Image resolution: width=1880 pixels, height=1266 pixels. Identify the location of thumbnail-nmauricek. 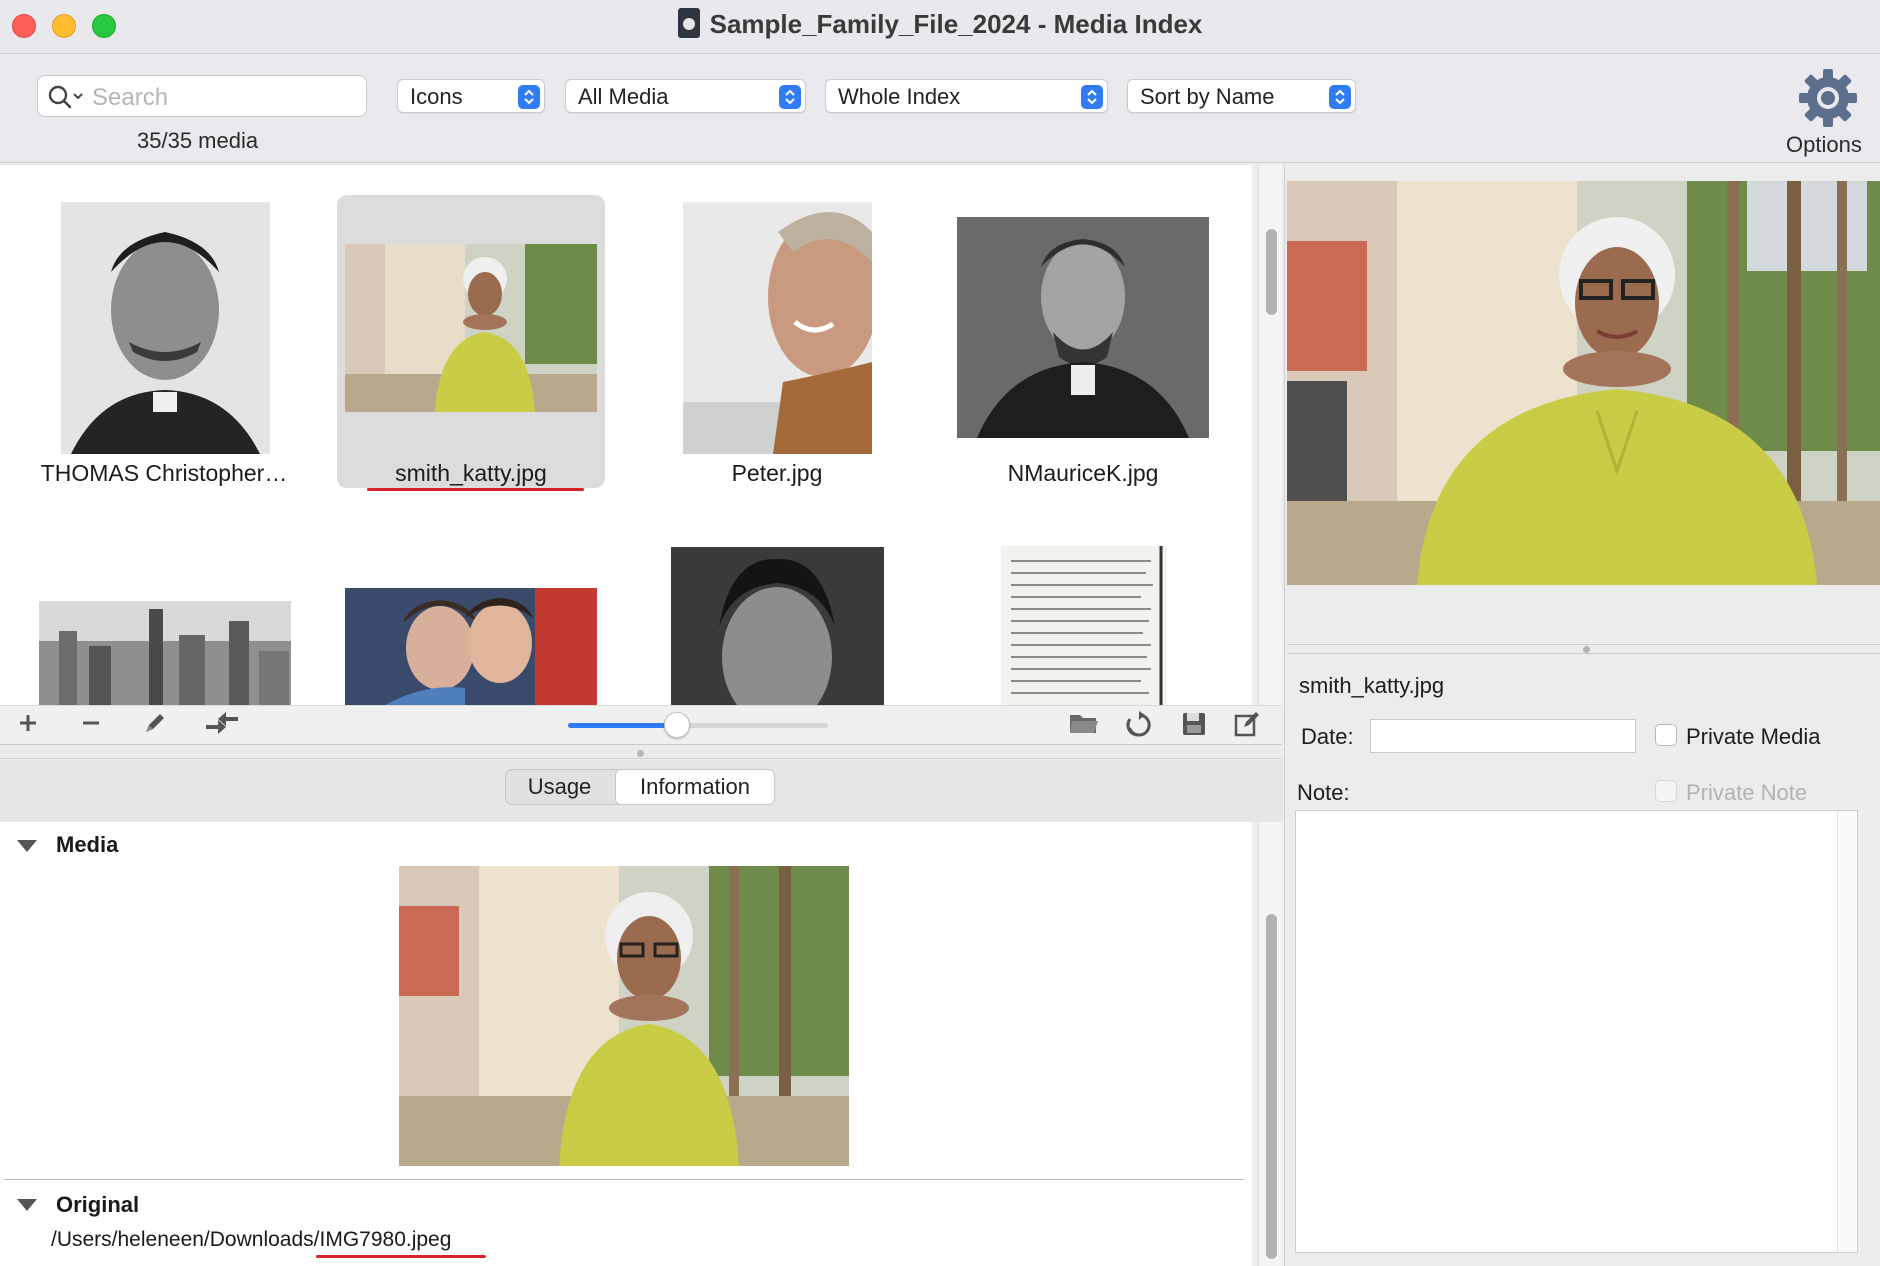
(1083, 327).